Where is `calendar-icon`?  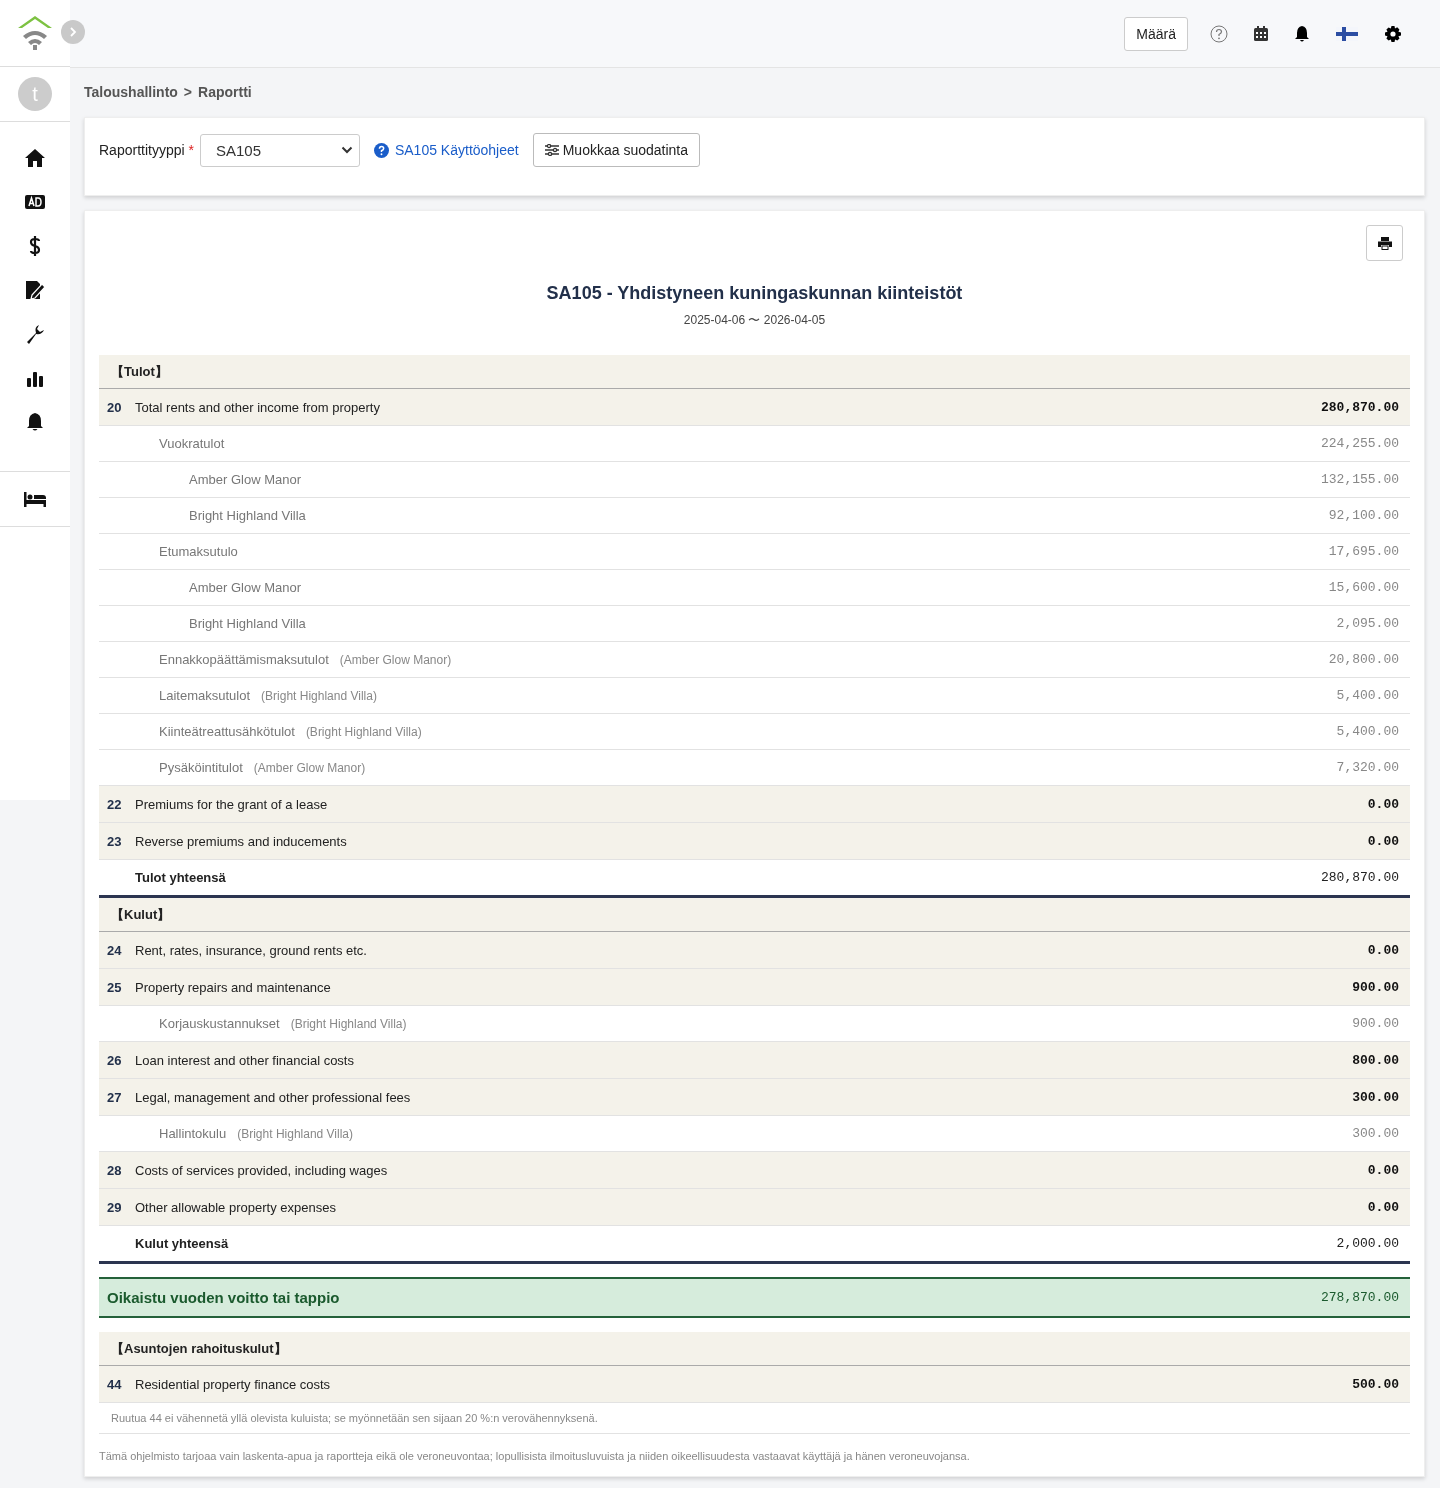 calendar-icon is located at coordinates (1261, 33).